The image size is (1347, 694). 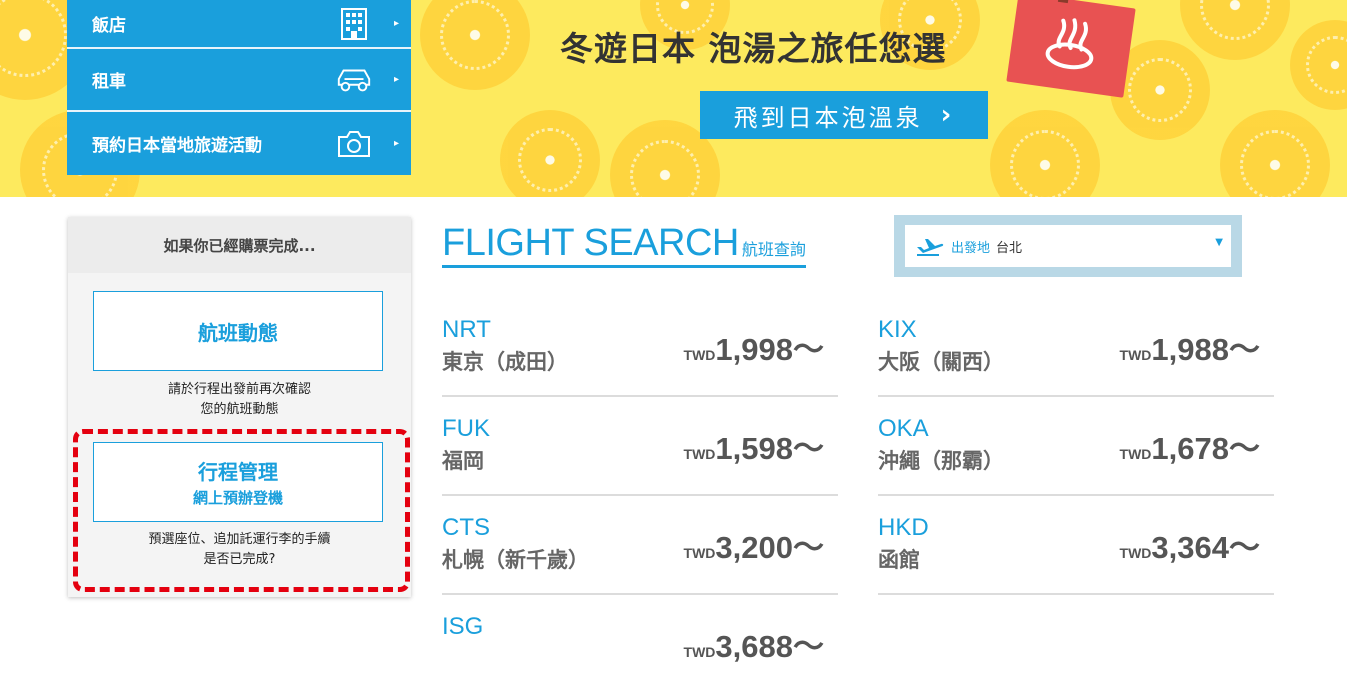 I want to click on onsen-cta-label: 飛到日本泡溫泉, so click(x=828, y=117).